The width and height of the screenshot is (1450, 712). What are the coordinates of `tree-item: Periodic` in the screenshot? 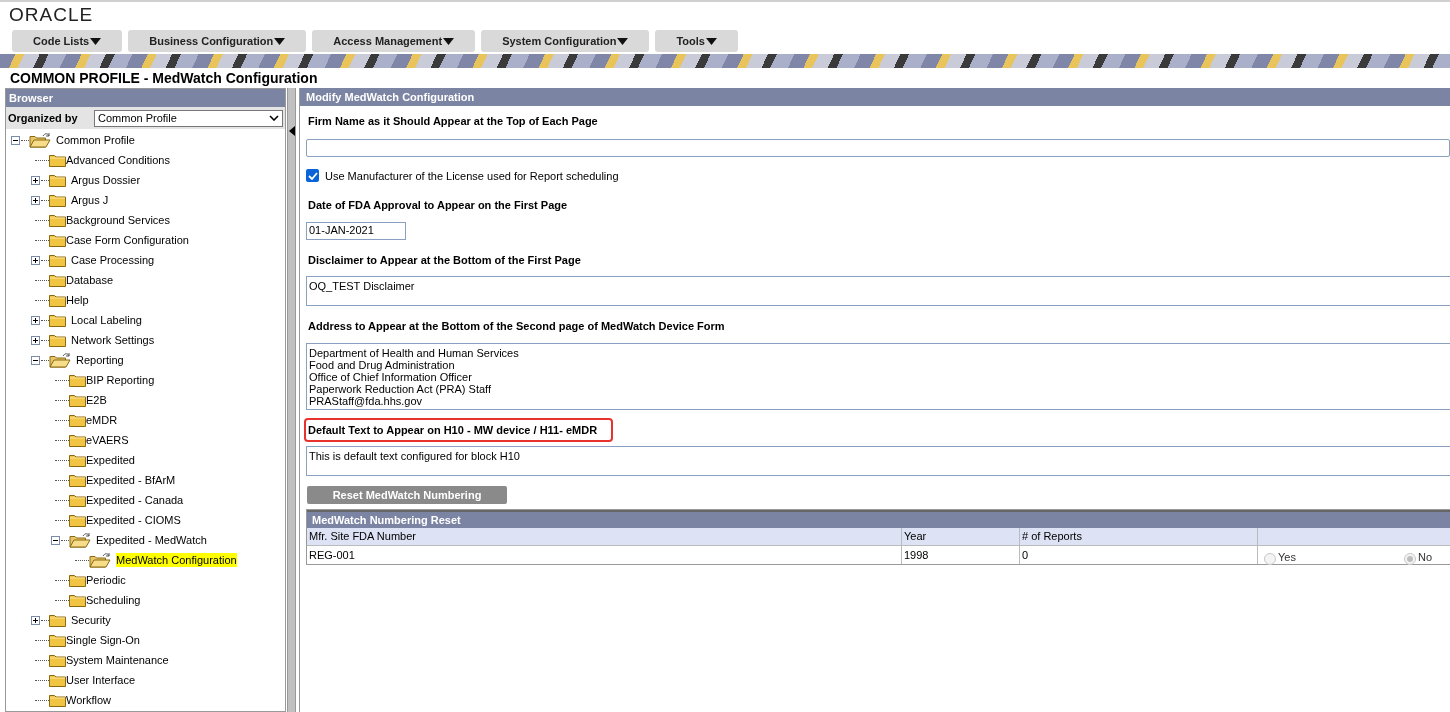 It's located at (106, 580).